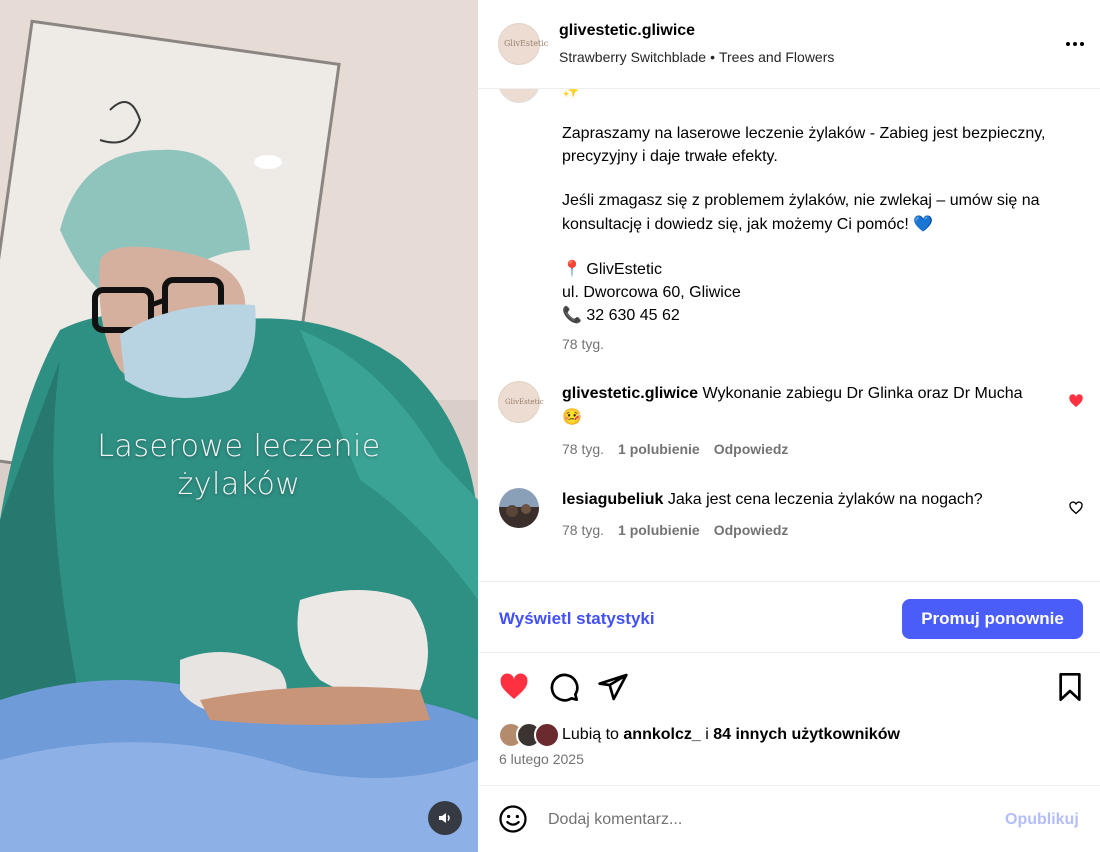 The width and height of the screenshot is (1100, 852). I want to click on boost-again-button: Promuj ponownie, so click(992, 619).